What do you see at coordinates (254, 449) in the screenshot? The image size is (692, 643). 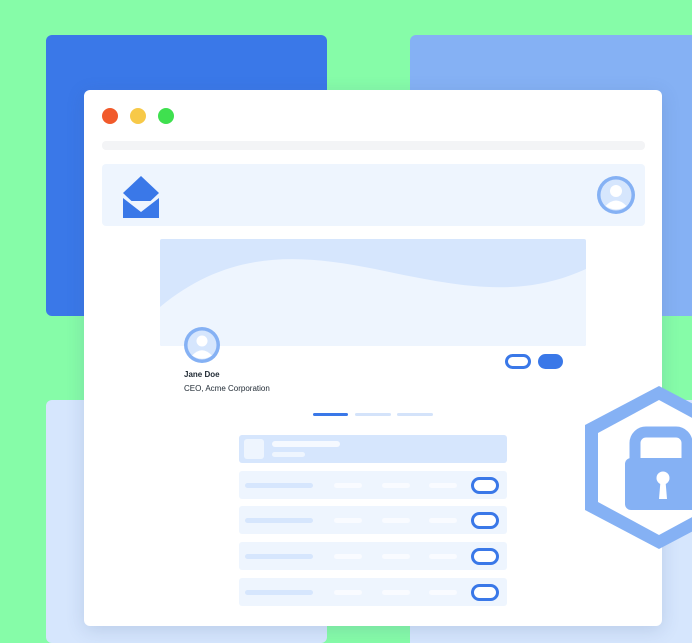 I see `table-header-thumbnail` at bounding box center [254, 449].